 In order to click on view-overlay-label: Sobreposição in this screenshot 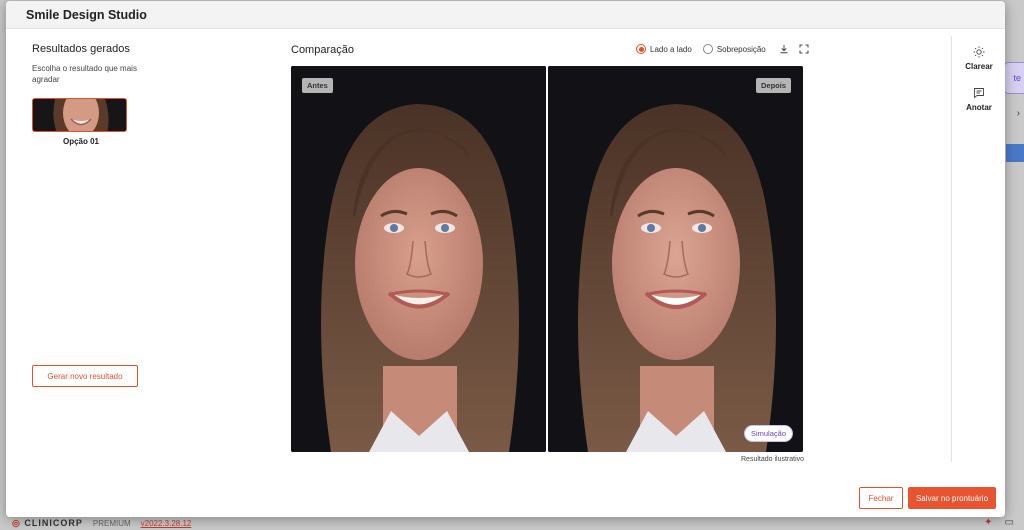, I will do `click(741, 49)`.